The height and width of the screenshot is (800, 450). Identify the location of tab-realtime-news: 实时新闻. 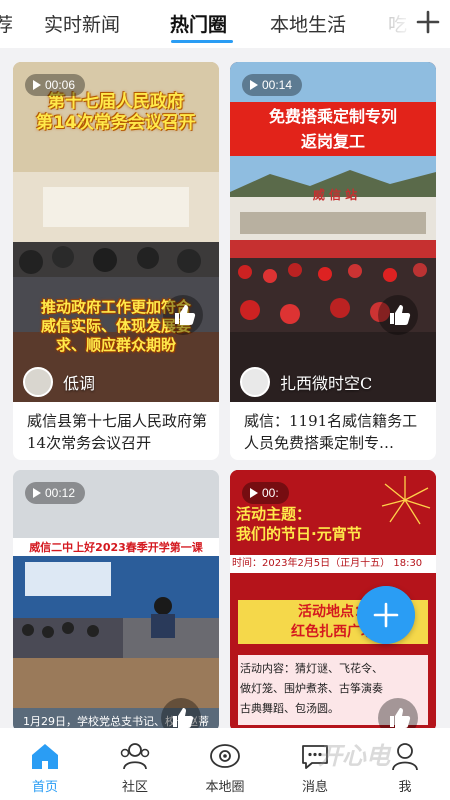
(82, 23).